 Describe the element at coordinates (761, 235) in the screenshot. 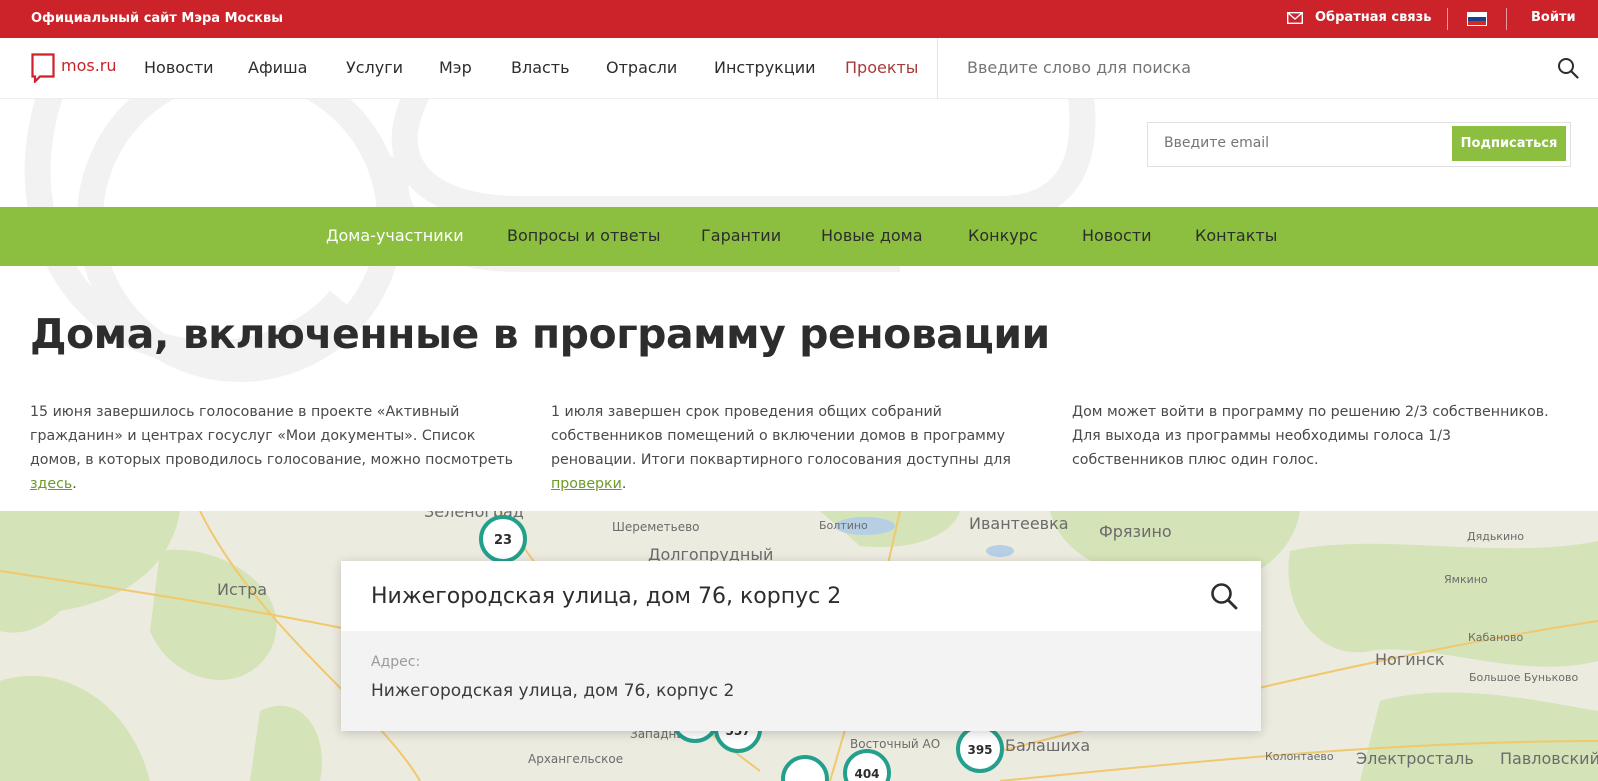

I see `tab-guarantees: Гарантии` at that location.